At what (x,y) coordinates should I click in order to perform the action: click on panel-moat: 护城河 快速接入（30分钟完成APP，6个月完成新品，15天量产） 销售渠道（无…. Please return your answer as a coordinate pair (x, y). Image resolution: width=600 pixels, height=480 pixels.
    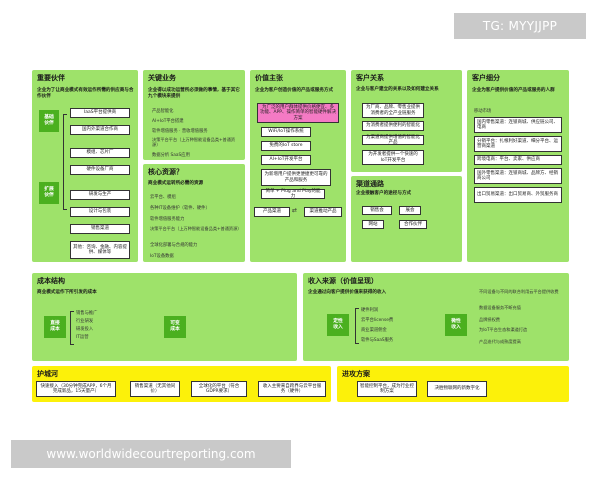
    Looking at the image, I should click on (181, 384).